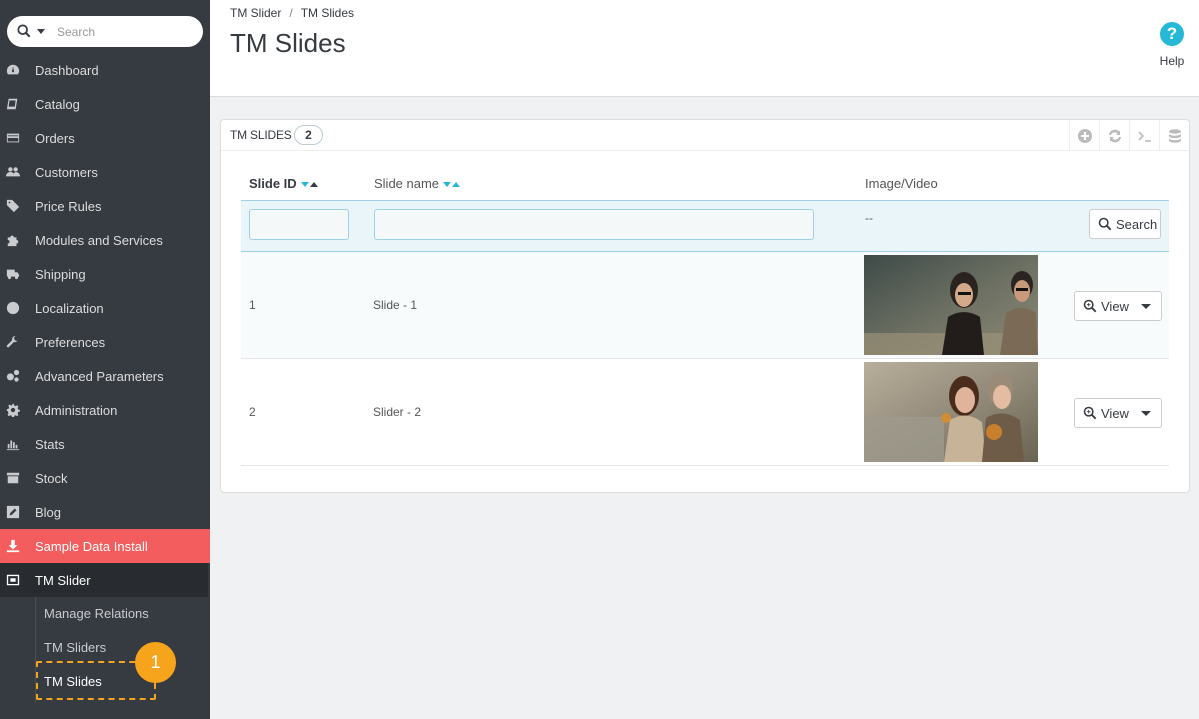  Describe the element at coordinates (155, 662) in the screenshot. I see `step-marker: 1` at that location.